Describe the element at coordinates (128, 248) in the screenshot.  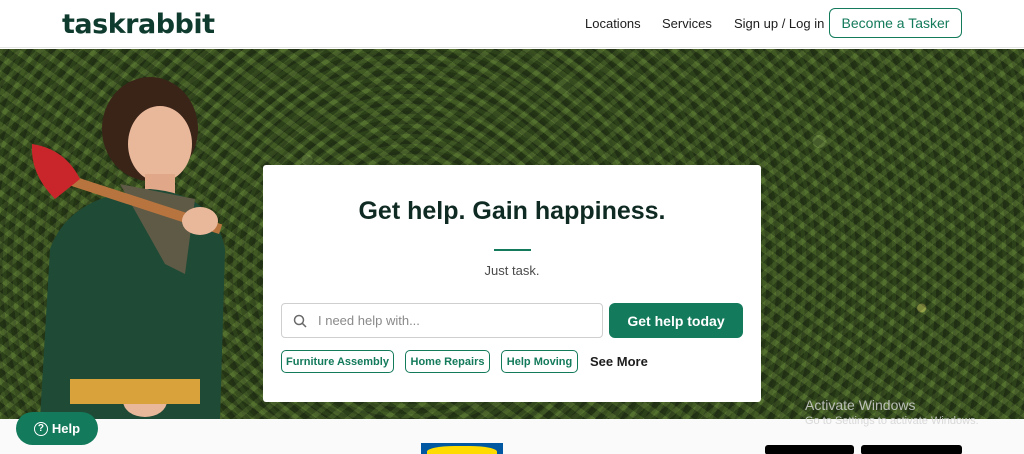
I see `hero-person-image` at that location.